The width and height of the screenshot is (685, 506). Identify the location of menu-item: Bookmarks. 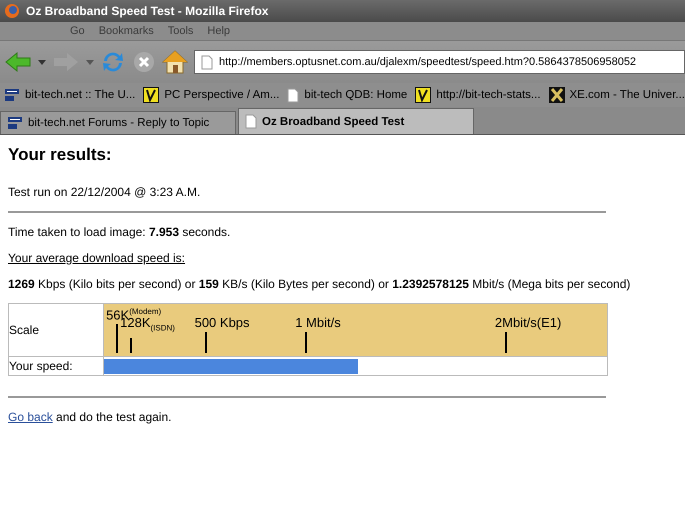
(126, 31).